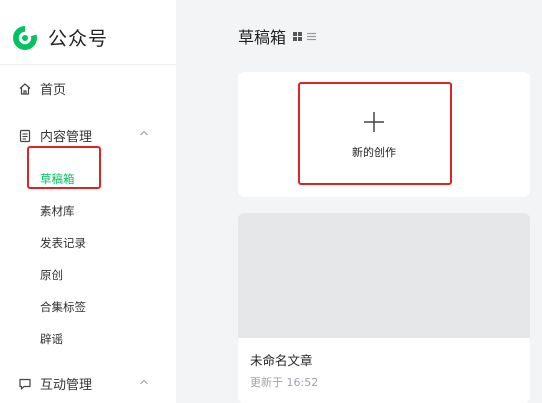  I want to click on sidebar-item-original: 原创, so click(51, 275).